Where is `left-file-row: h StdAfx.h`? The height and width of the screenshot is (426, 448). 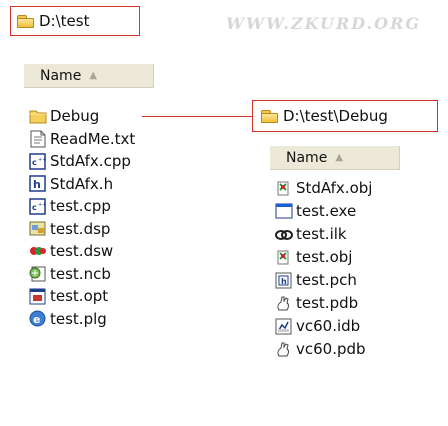
left-file-row: h StdAfx.h is located at coordinates (70, 184).